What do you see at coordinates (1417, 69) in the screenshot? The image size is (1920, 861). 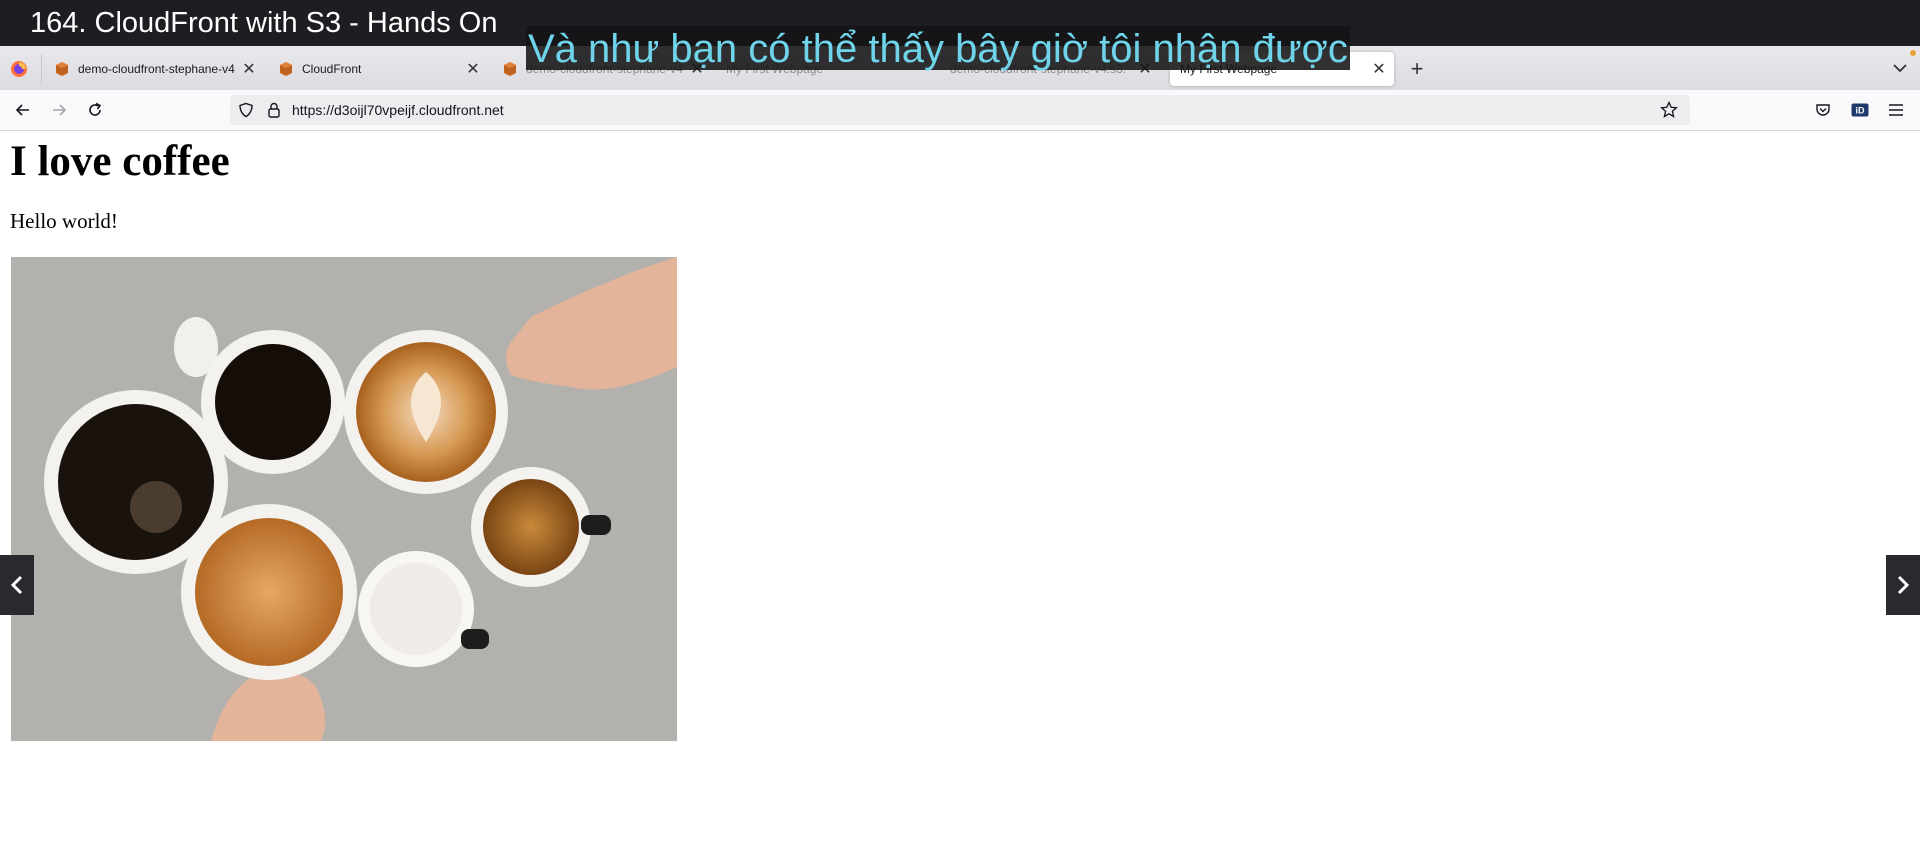 I see `new-tab-button: +` at bounding box center [1417, 69].